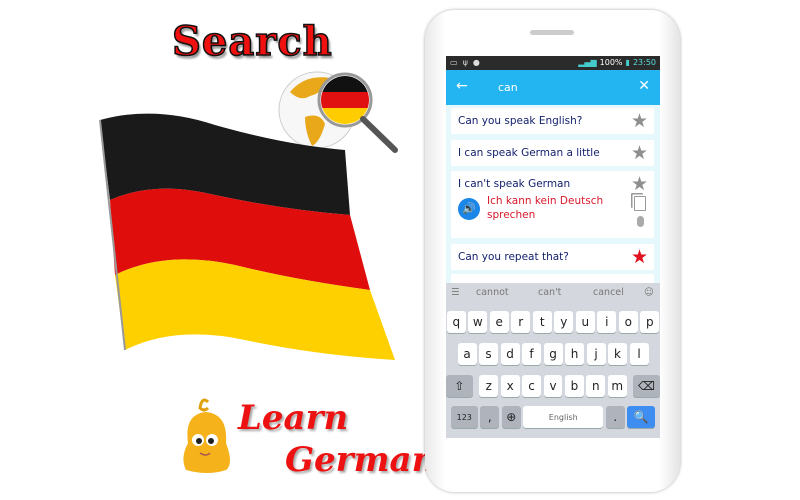 The height and width of the screenshot is (500, 800). I want to click on copy-icon, so click(640, 203).